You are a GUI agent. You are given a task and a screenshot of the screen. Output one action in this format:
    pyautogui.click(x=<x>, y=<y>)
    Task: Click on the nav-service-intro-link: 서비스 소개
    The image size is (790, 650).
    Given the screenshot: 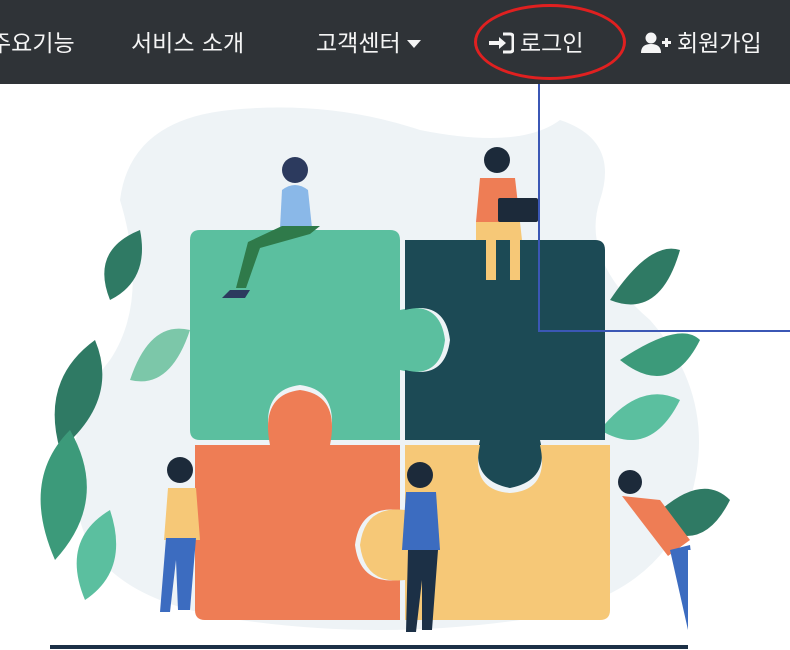 What is the action you would take?
    pyautogui.click(x=187, y=44)
    